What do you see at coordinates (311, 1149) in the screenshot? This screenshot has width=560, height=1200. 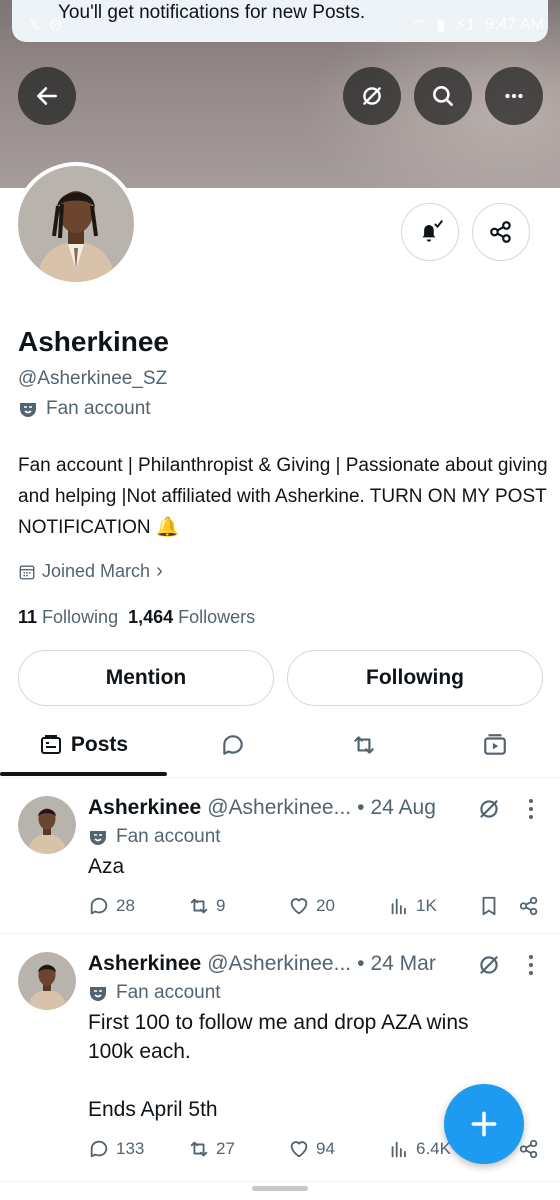 I see `like-action: 94` at bounding box center [311, 1149].